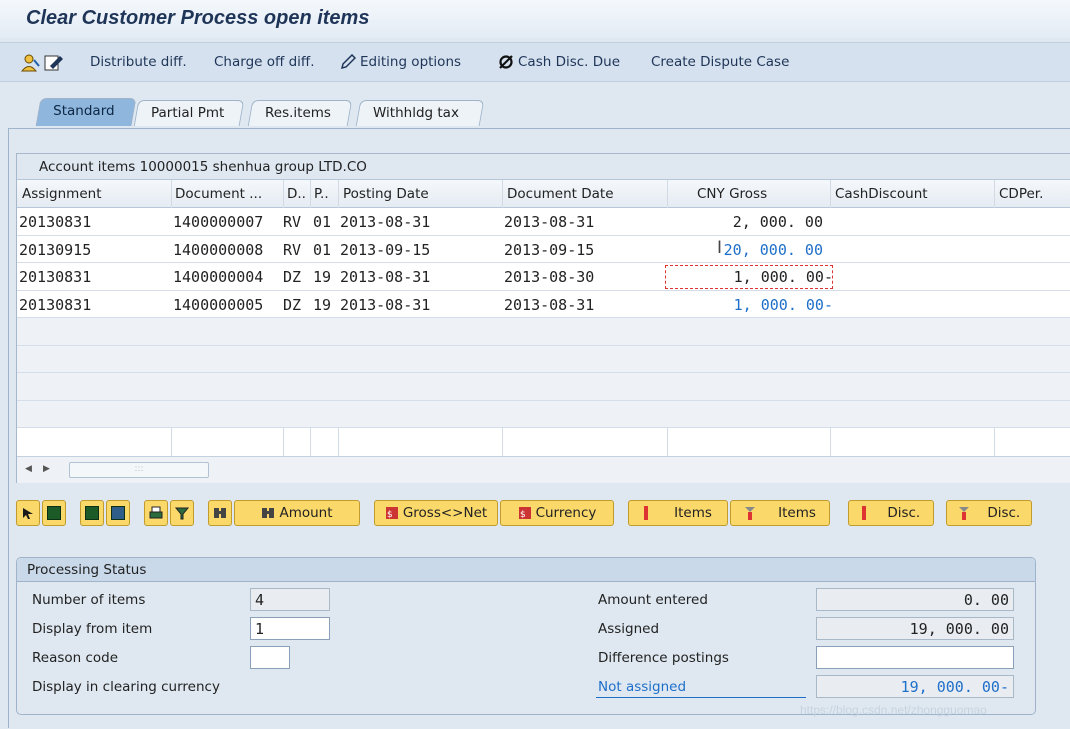 The image size is (1070, 729). What do you see at coordinates (28, 469) in the screenshot?
I see `scroll-left-icon: ◀` at bounding box center [28, 469].